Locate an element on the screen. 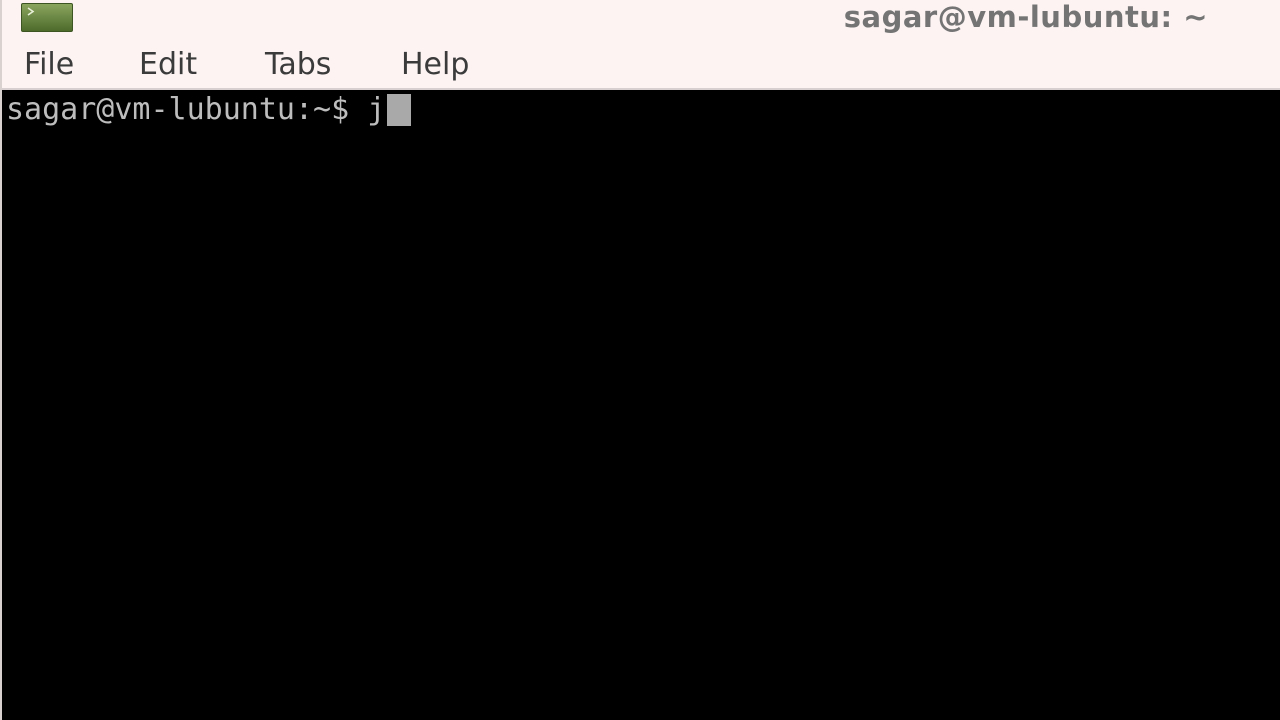 This screenshot has width=1280, height=720. menu-edit: Edit is located at coordinates (168, 64).